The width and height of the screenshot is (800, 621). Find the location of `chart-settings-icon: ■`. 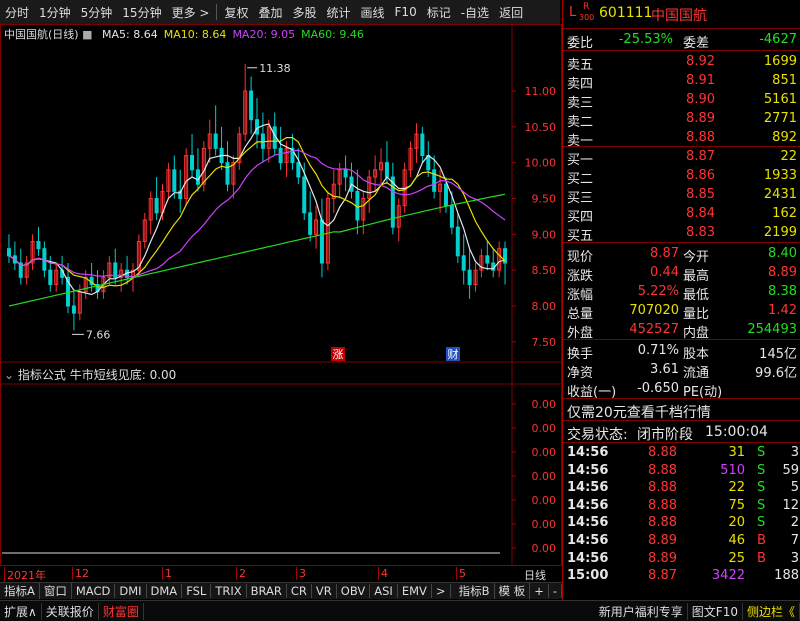

chart-settings-icon: ■ is located at coordinates (87, 34).